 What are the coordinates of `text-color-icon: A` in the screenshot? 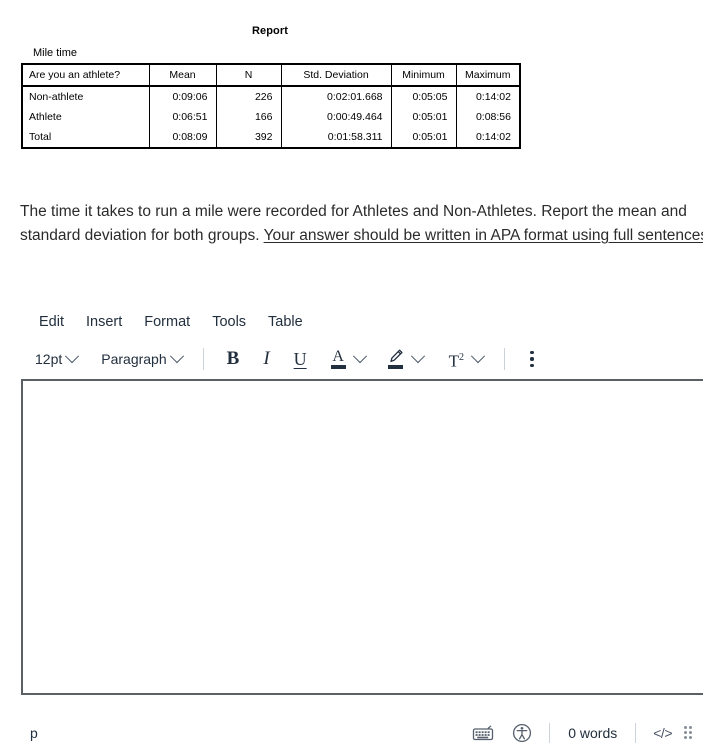 It's located at (338, 358).